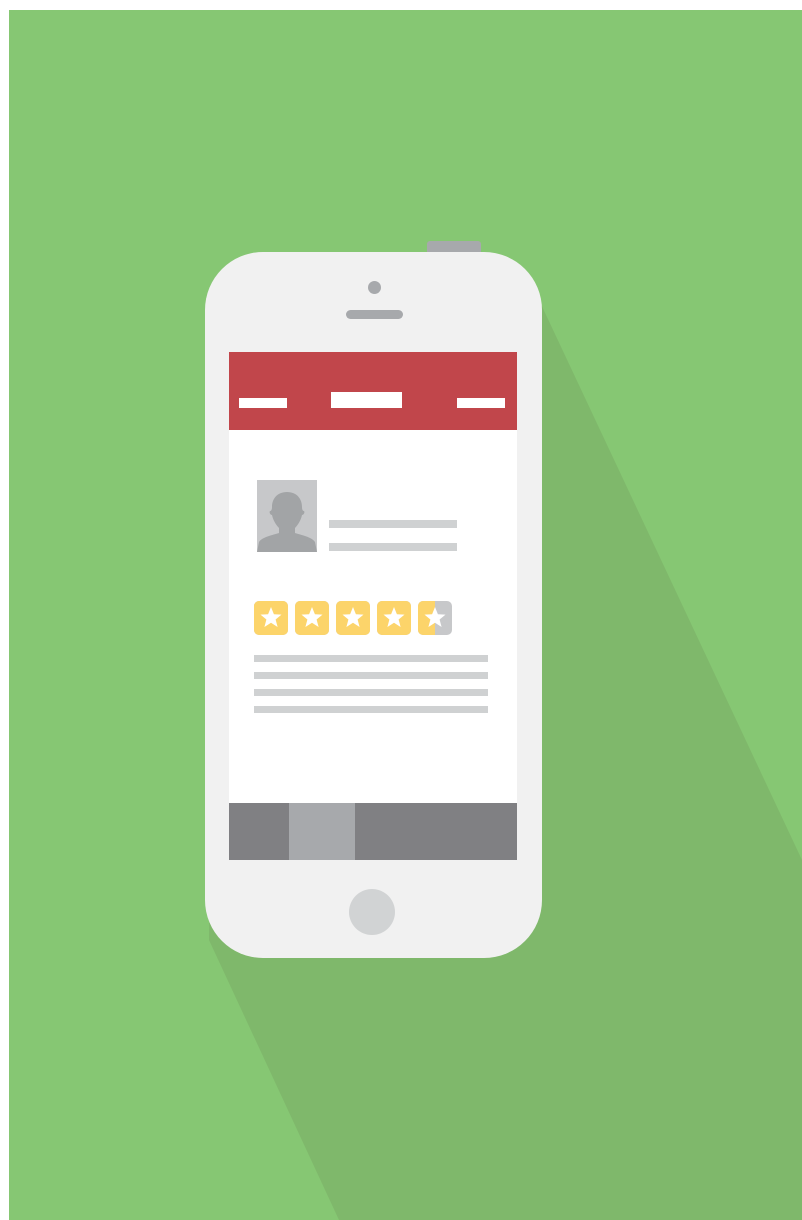  I want to click on avatar, so click(287, 516).